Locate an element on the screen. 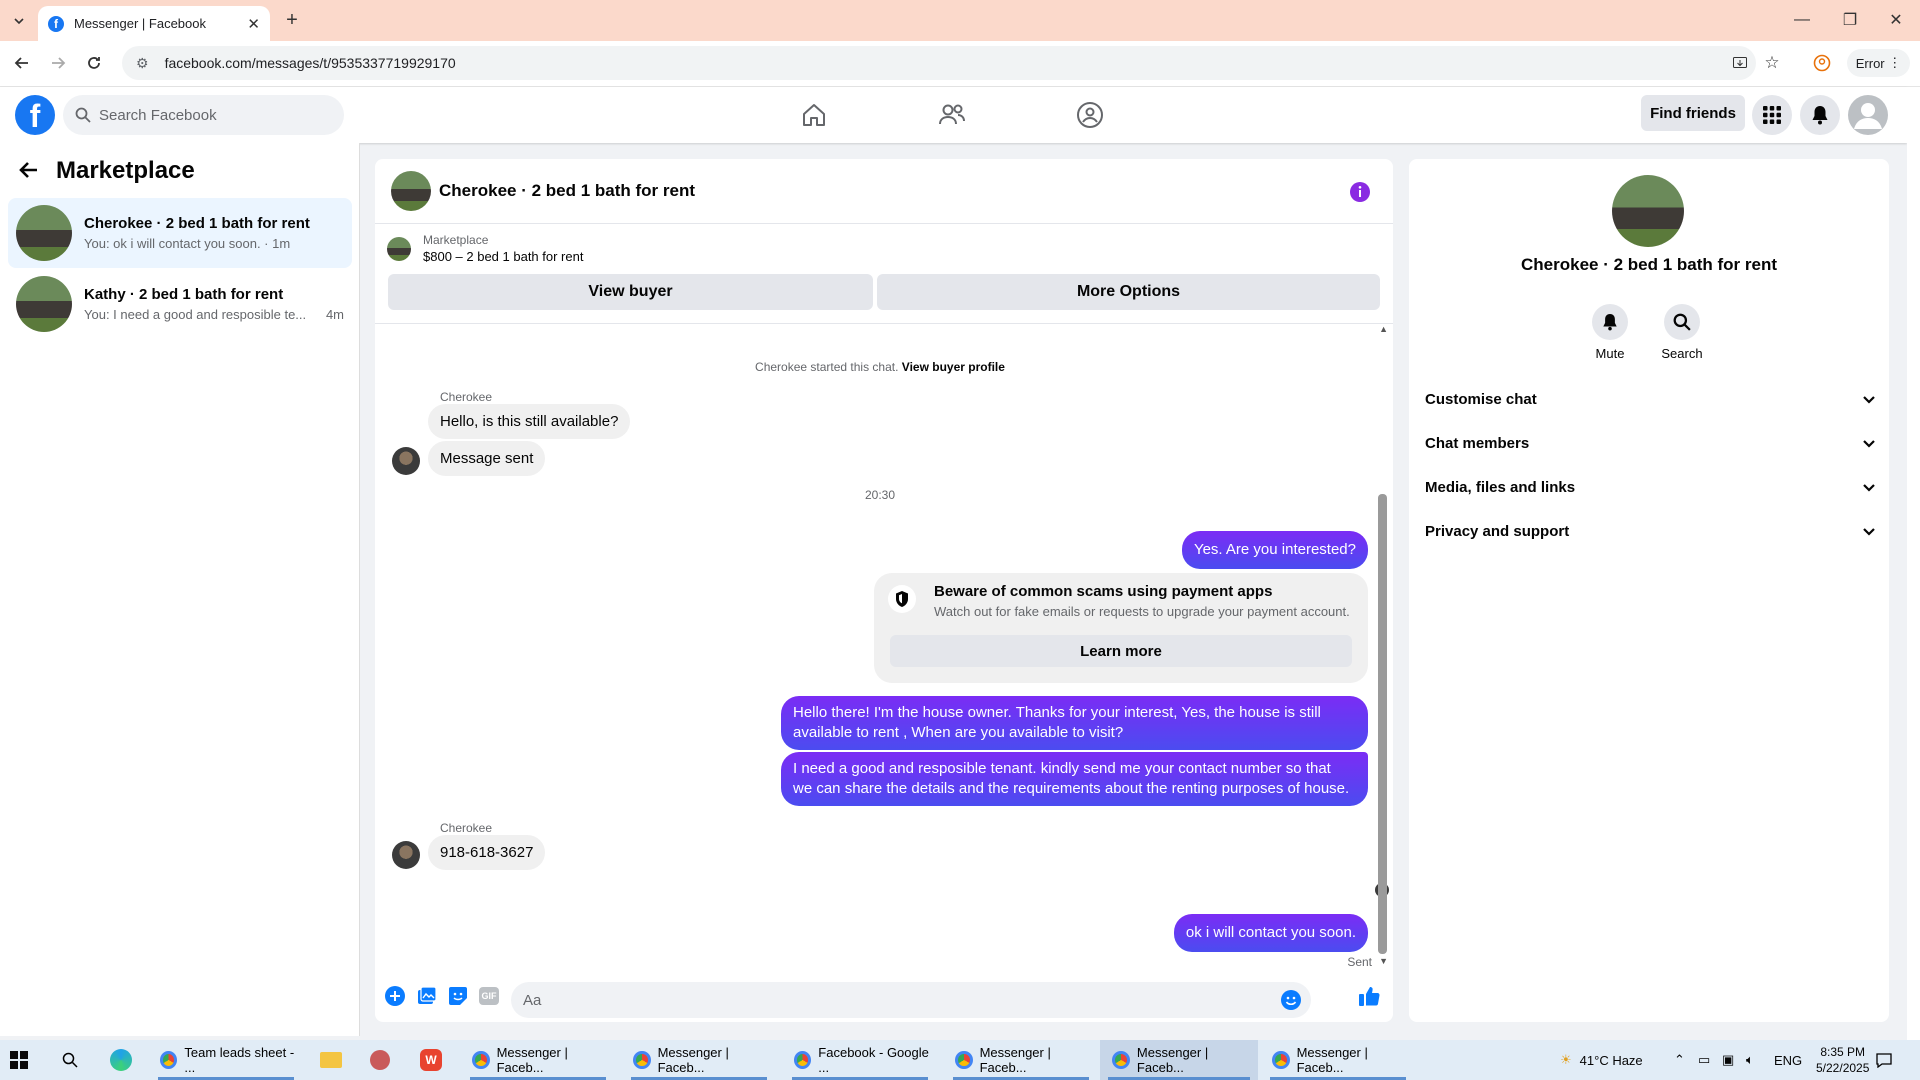  notification-center-icon is located at coordinates (1884, 1060).